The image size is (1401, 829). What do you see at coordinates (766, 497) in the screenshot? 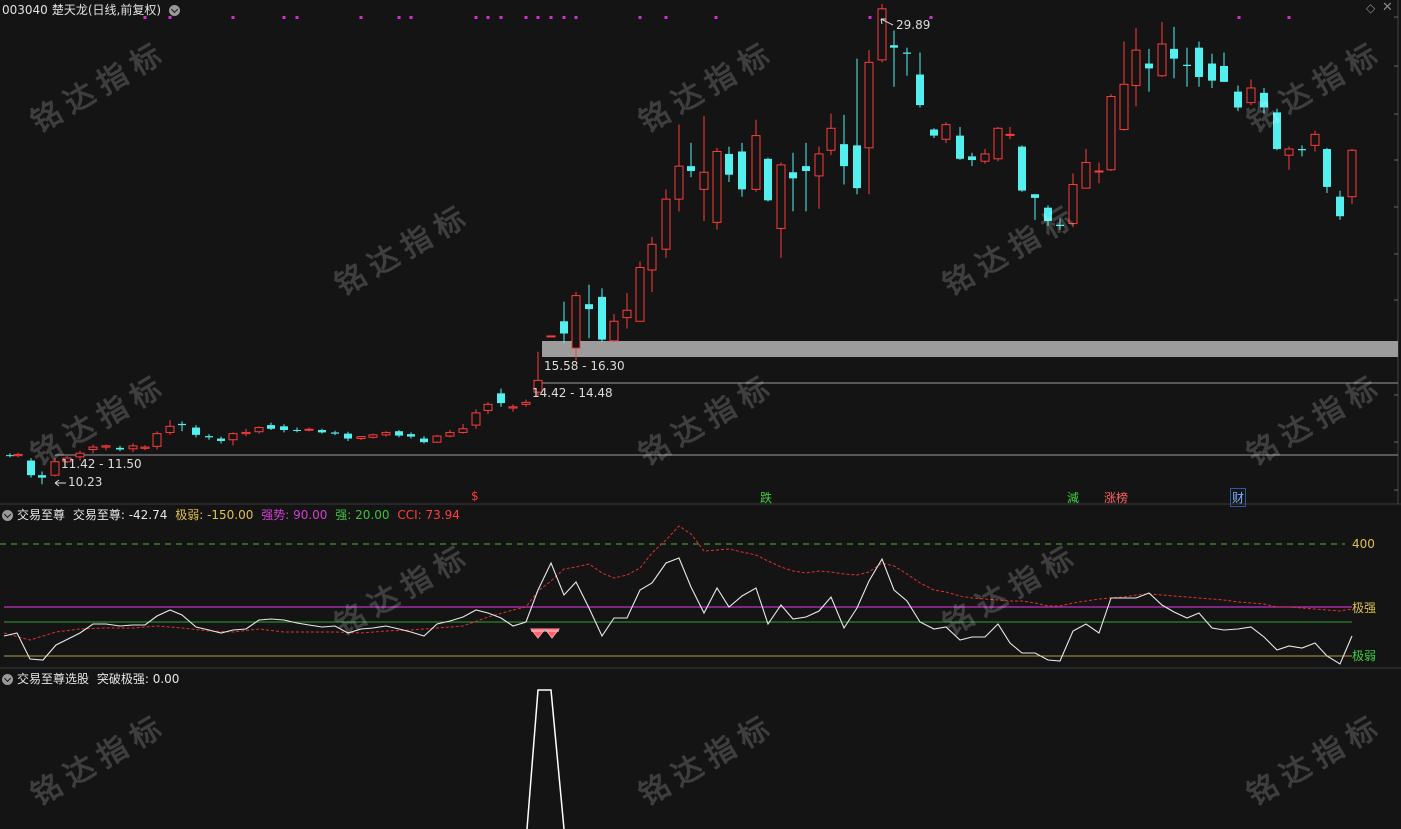
I see `signal-fall: 跌` at bounding box center [766, 497].